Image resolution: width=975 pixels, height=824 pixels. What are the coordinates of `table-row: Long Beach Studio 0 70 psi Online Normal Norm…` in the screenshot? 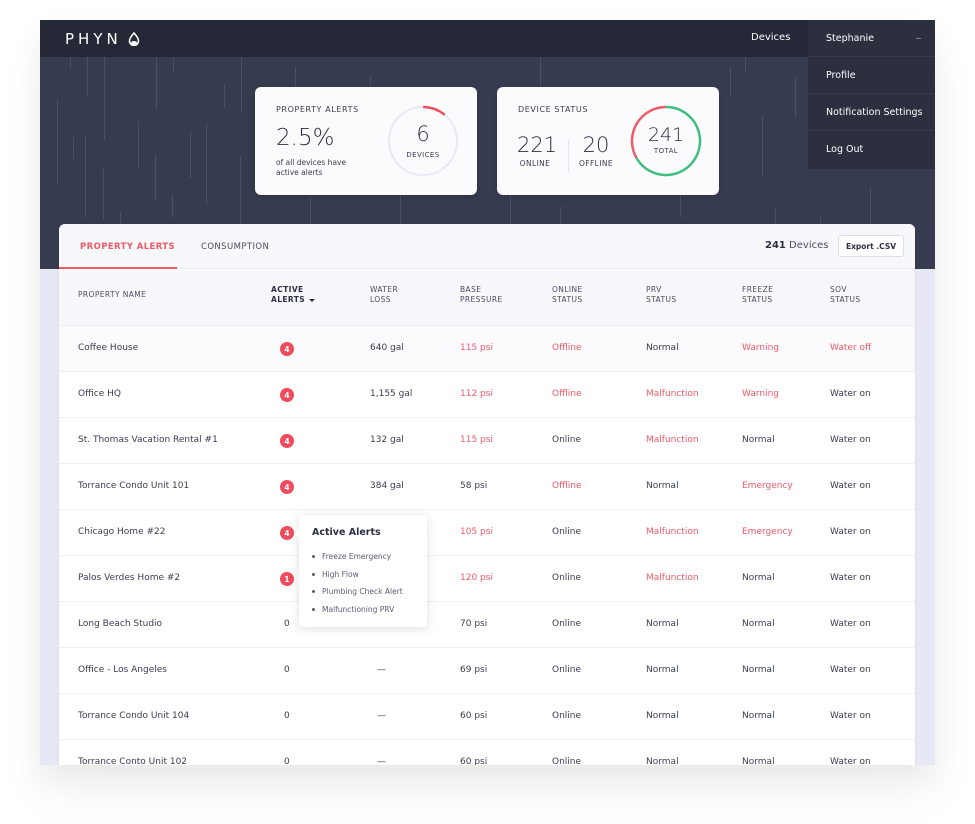 It's located at (487, 625).